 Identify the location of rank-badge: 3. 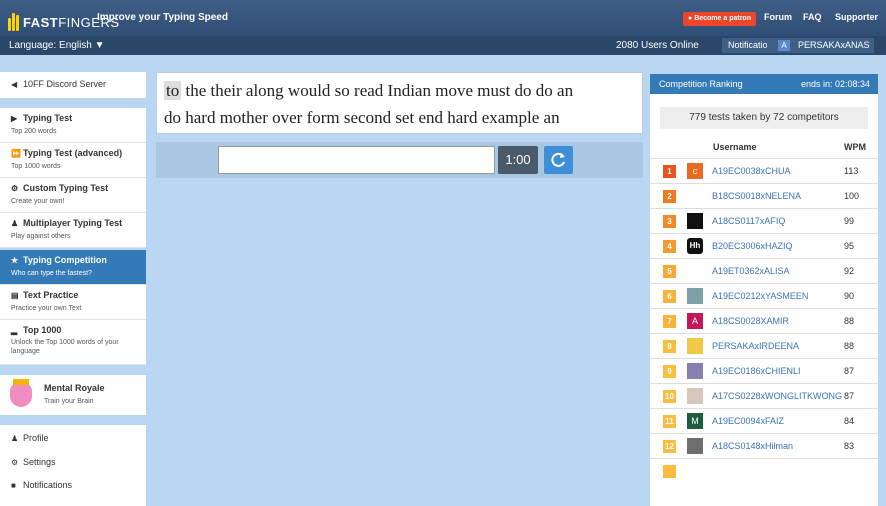
(669, 221).